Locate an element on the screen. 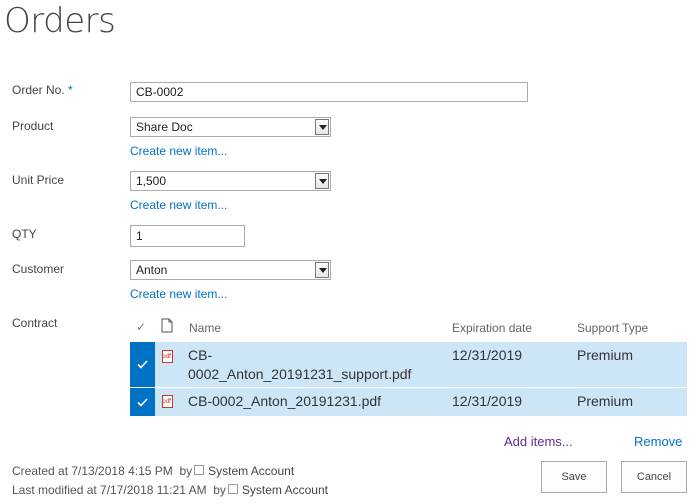 This screenshot has width=695, height=504. modified-user-link: System Account is located at coordinates (285, 490).